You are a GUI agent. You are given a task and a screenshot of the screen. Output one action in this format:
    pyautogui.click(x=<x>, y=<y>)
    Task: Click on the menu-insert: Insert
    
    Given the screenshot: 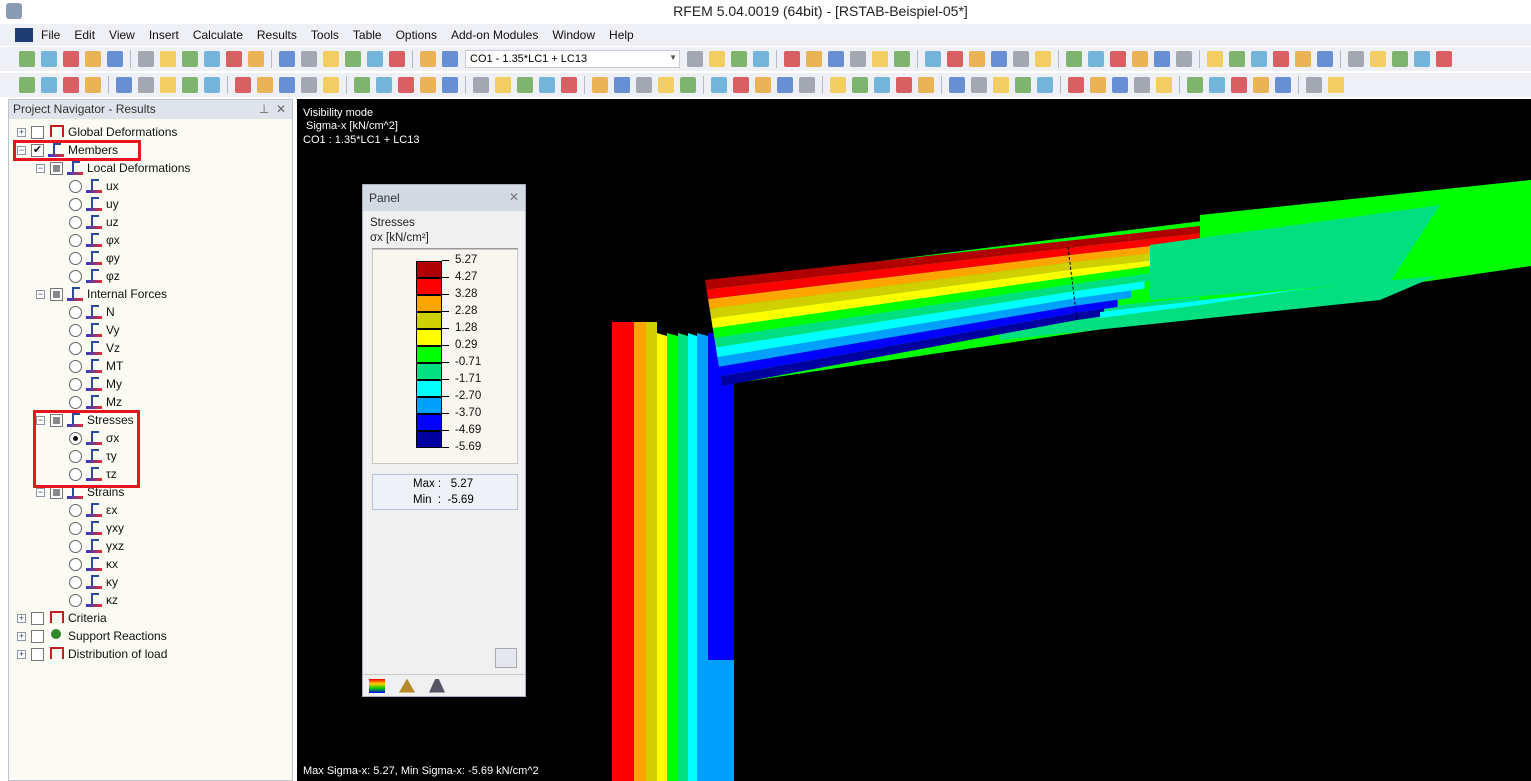 What is the action you would take?
    pyautogui.click(x=164, y=35)
    